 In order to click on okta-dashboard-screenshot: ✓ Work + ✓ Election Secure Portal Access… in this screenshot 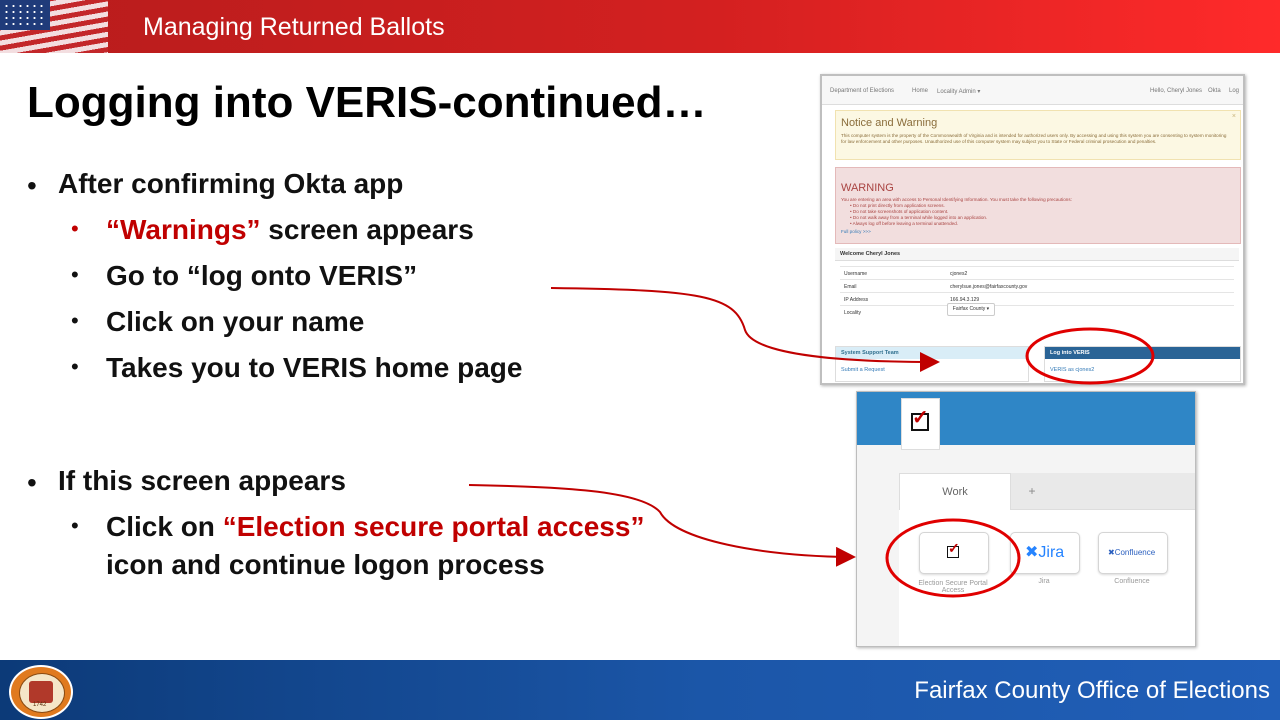, I will do `click(1026, 519)`.